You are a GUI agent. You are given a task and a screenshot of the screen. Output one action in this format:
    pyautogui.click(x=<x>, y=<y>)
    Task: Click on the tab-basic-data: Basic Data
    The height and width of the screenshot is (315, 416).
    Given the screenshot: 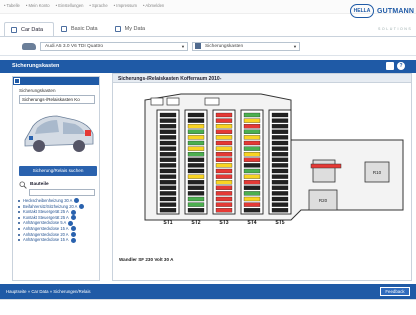 What is the action you would take?
    pyautogui.click(x=81, y=29)
    